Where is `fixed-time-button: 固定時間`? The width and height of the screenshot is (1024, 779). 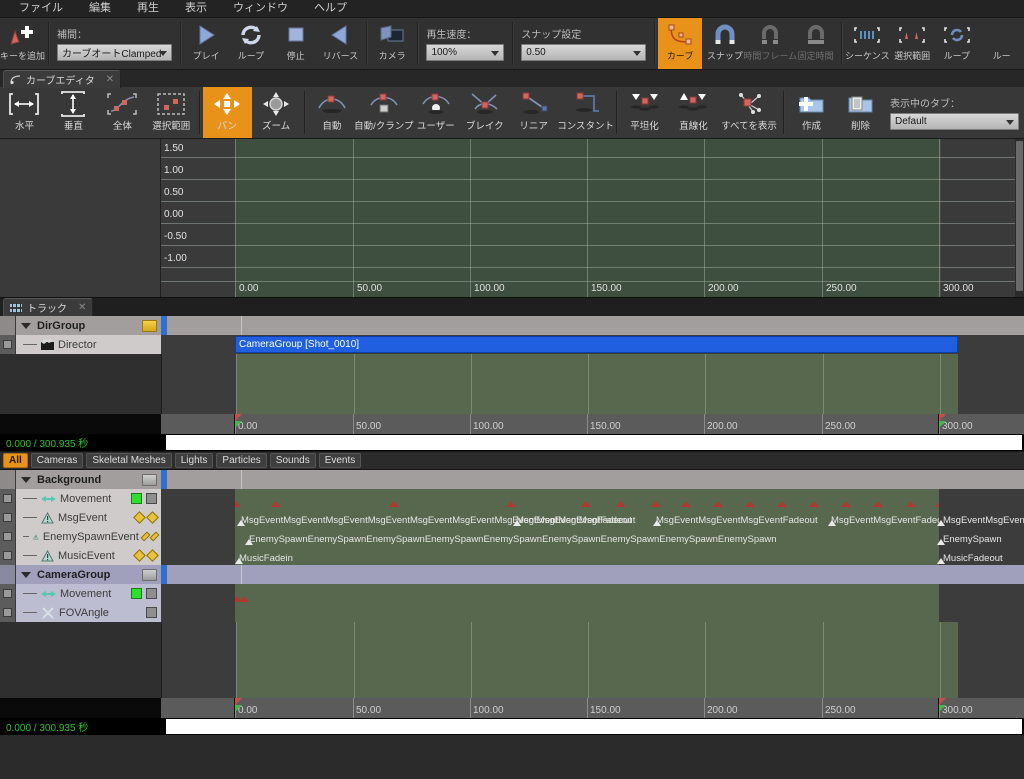 fixed-time-button: 固定時間 is located at coordinates (815, 43).